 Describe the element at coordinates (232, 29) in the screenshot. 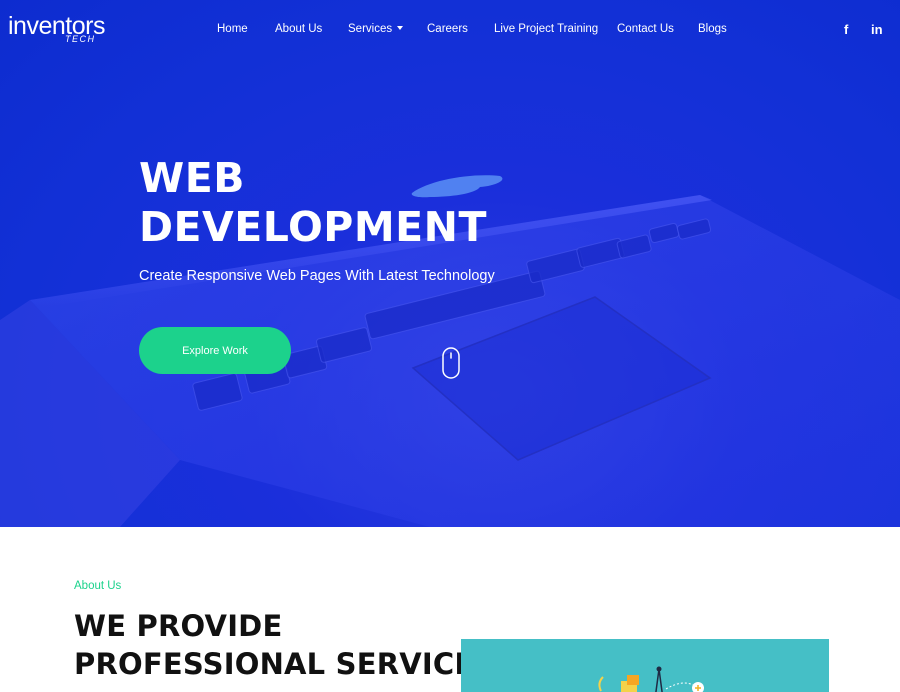

I see `nav-item-home: Home` at that location.